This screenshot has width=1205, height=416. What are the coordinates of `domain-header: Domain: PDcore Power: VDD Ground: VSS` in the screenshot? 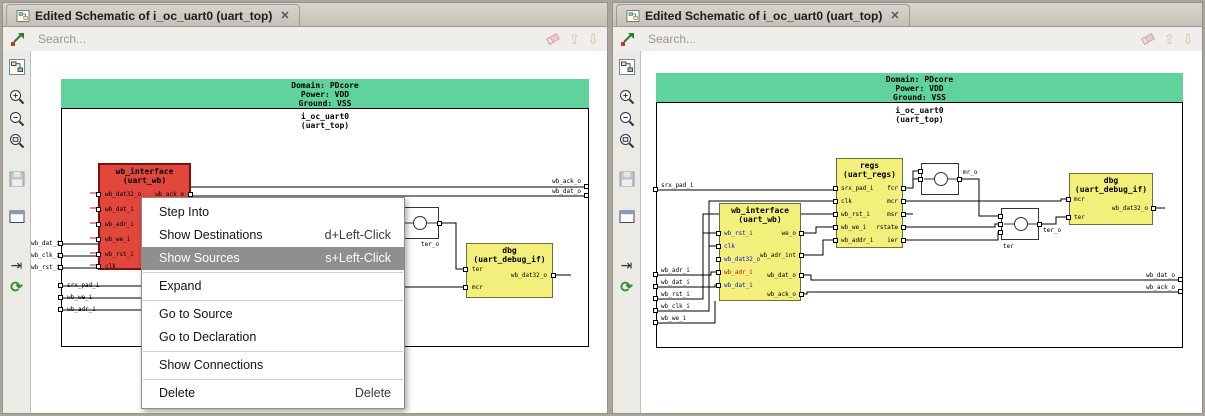 It's located at (919, 88).